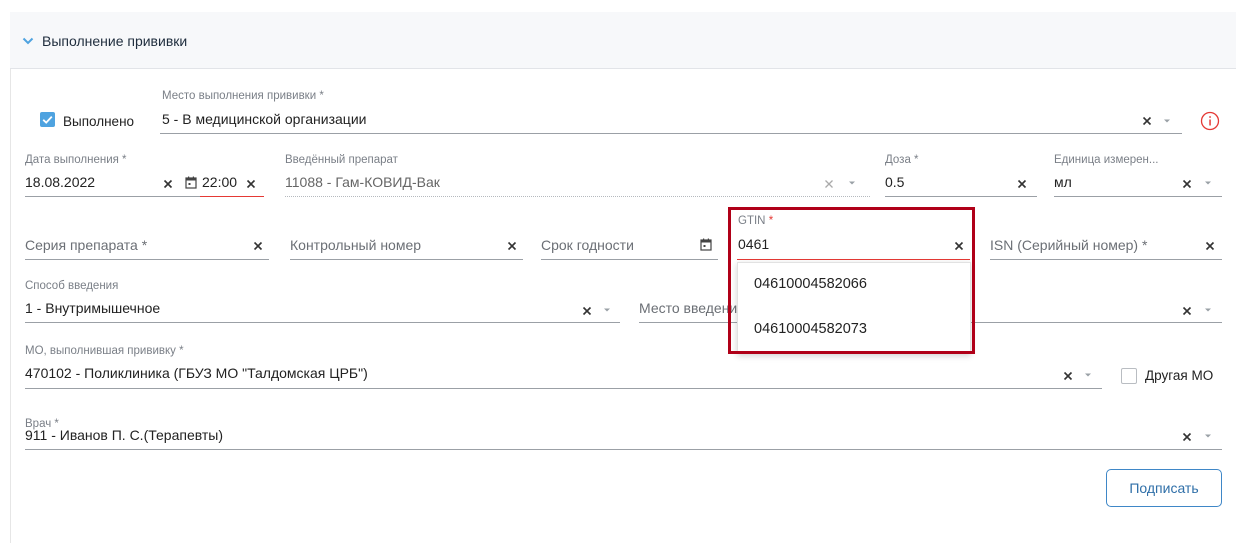  Describe the element at coordinates (92, 308) in the screenshot. I see `route-value: 1 - Внутримышечное` at that location.